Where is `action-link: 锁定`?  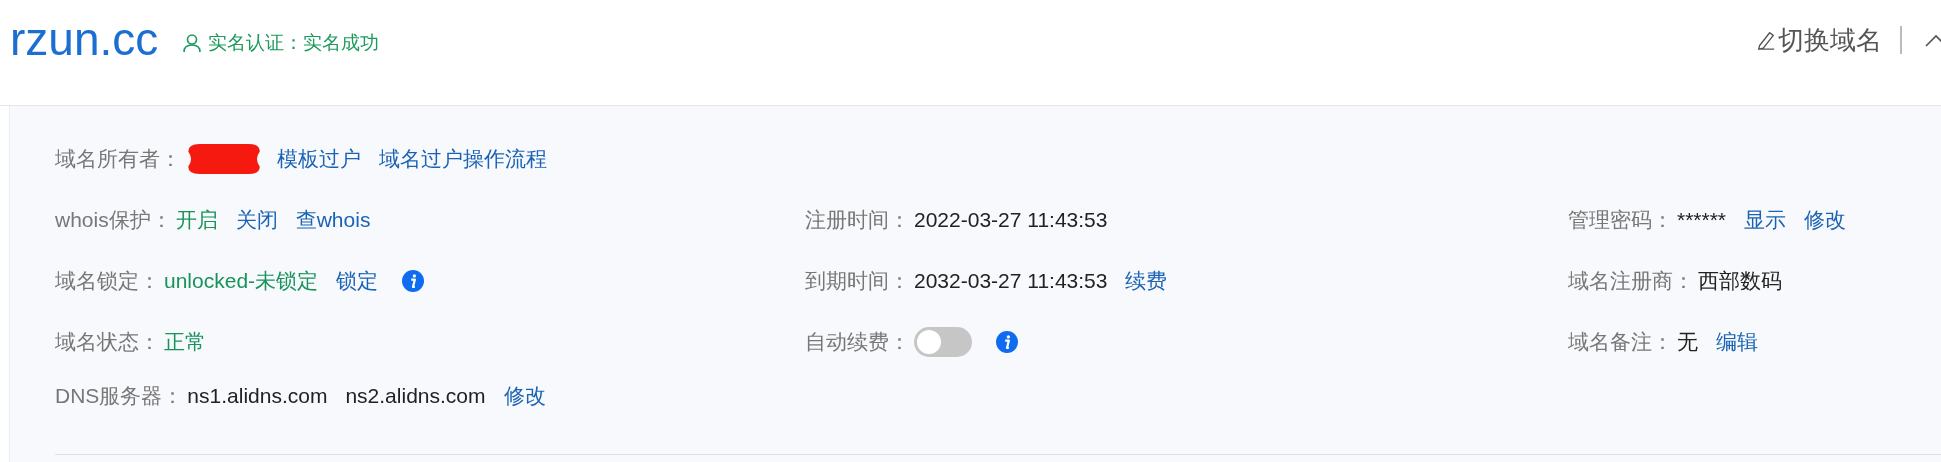
action-link: 锁定 is located at coordinates (357, 280).